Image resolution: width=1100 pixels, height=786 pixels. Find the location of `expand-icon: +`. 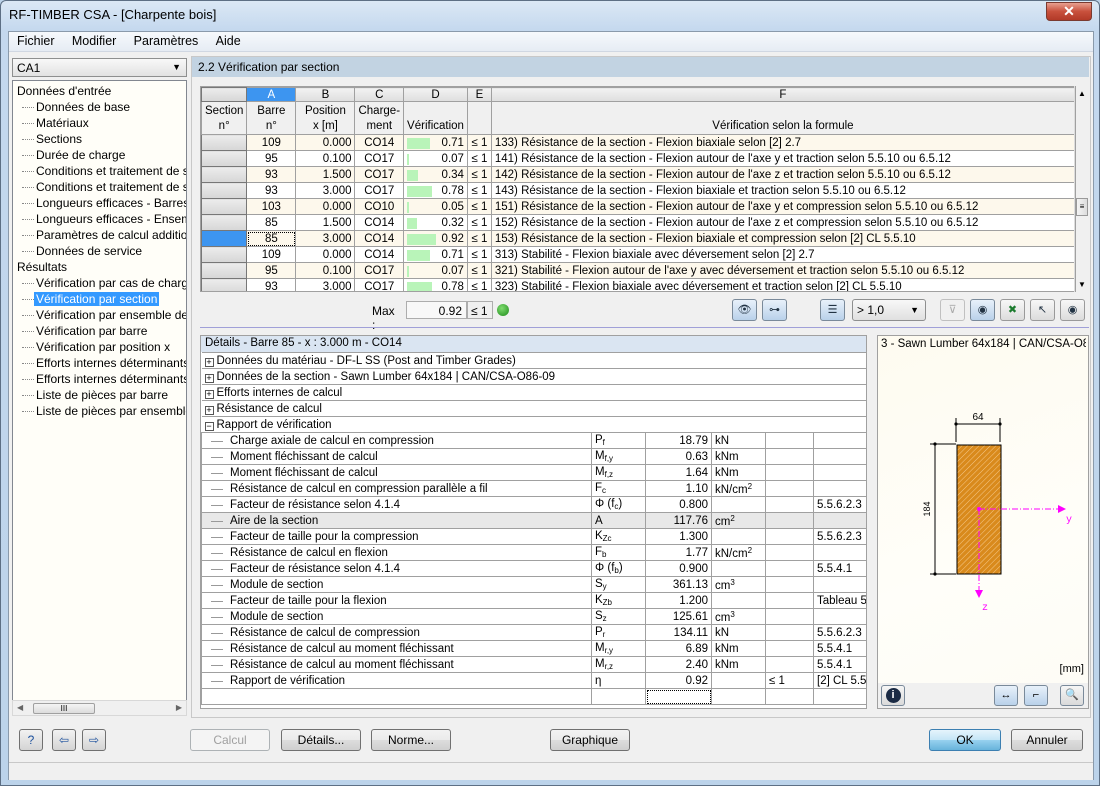

expand-icon: + is located at coordinates (209, 394).